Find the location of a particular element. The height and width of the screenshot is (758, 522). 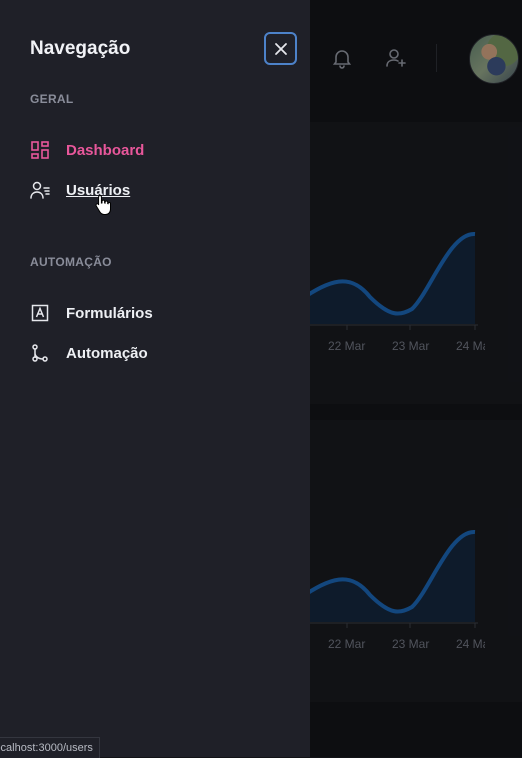

users-icon is located at coordinates (40, 190).